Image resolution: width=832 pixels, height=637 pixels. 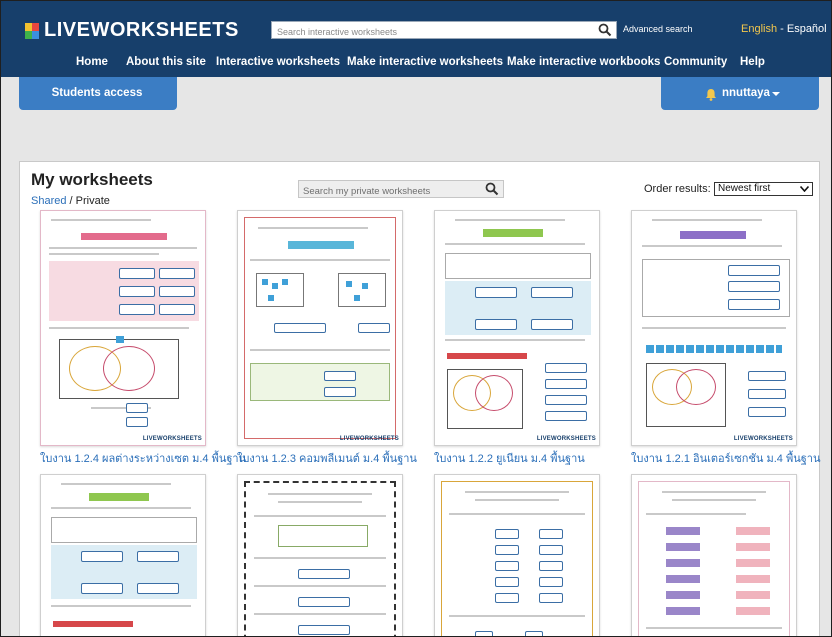 I want to click on students-access-button: Students access, so click(x=98, y=93).